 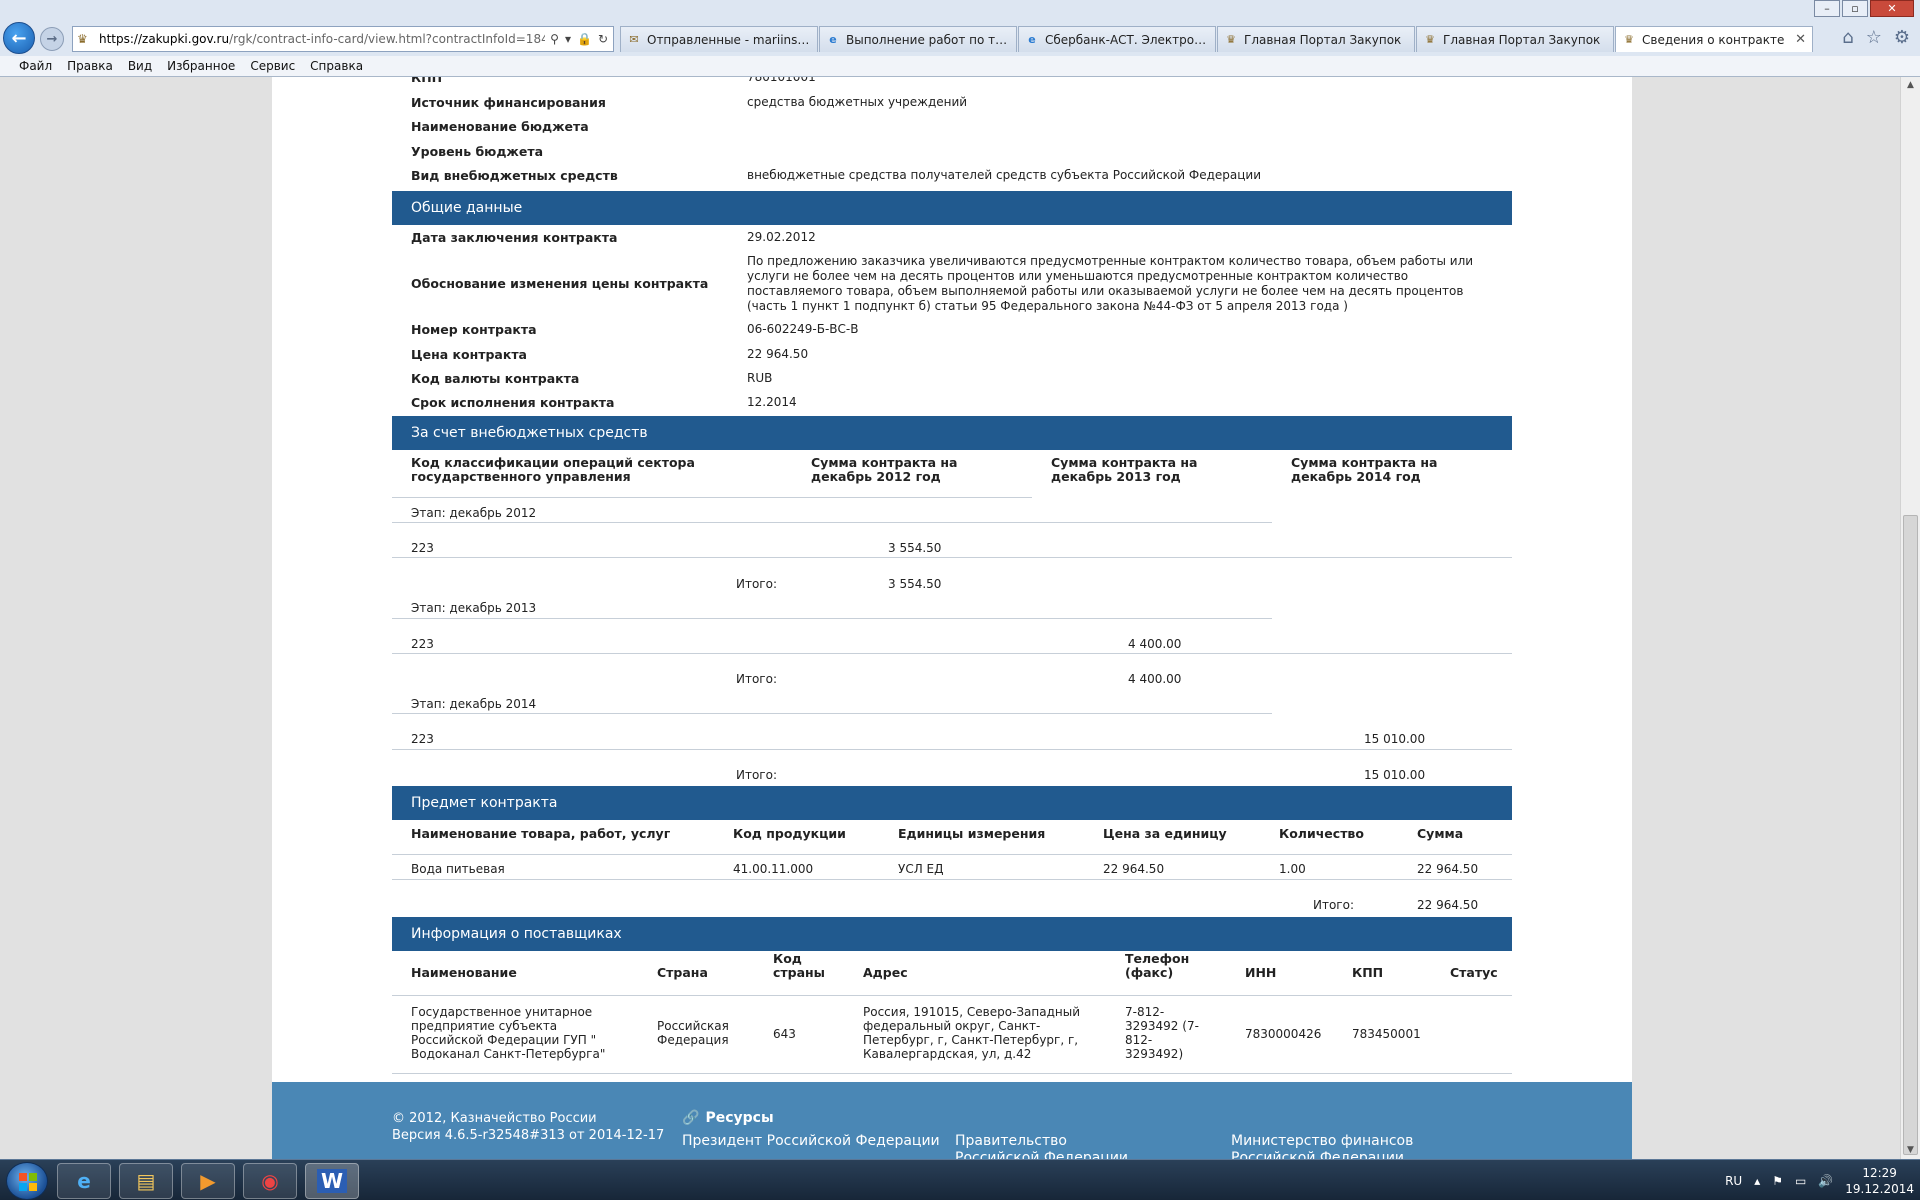 What do you see at coordinates (1825, 1181) in the screenshot?
I see `volume-icon: 🔊` at bounding box center [1825, 1181].